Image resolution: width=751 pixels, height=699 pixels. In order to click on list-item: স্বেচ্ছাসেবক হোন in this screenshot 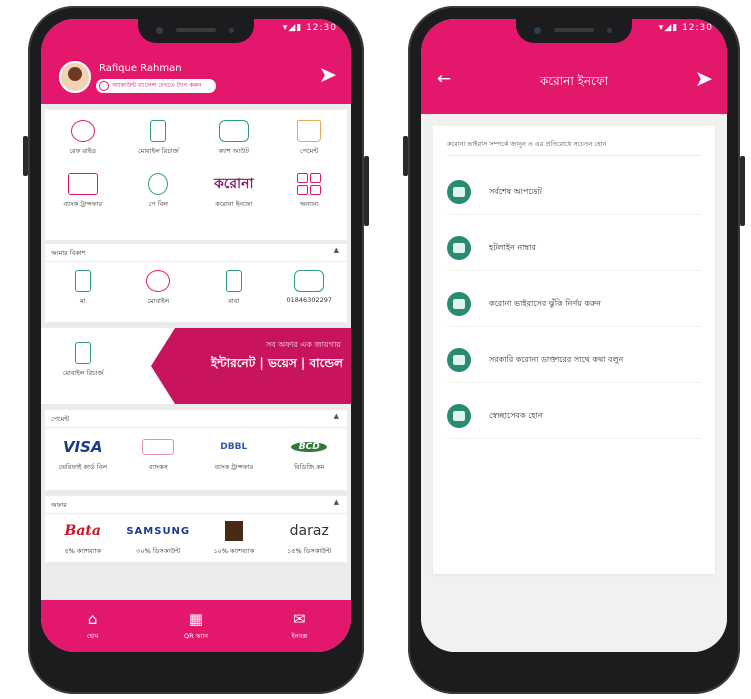, I will do `click(574, 418)`.